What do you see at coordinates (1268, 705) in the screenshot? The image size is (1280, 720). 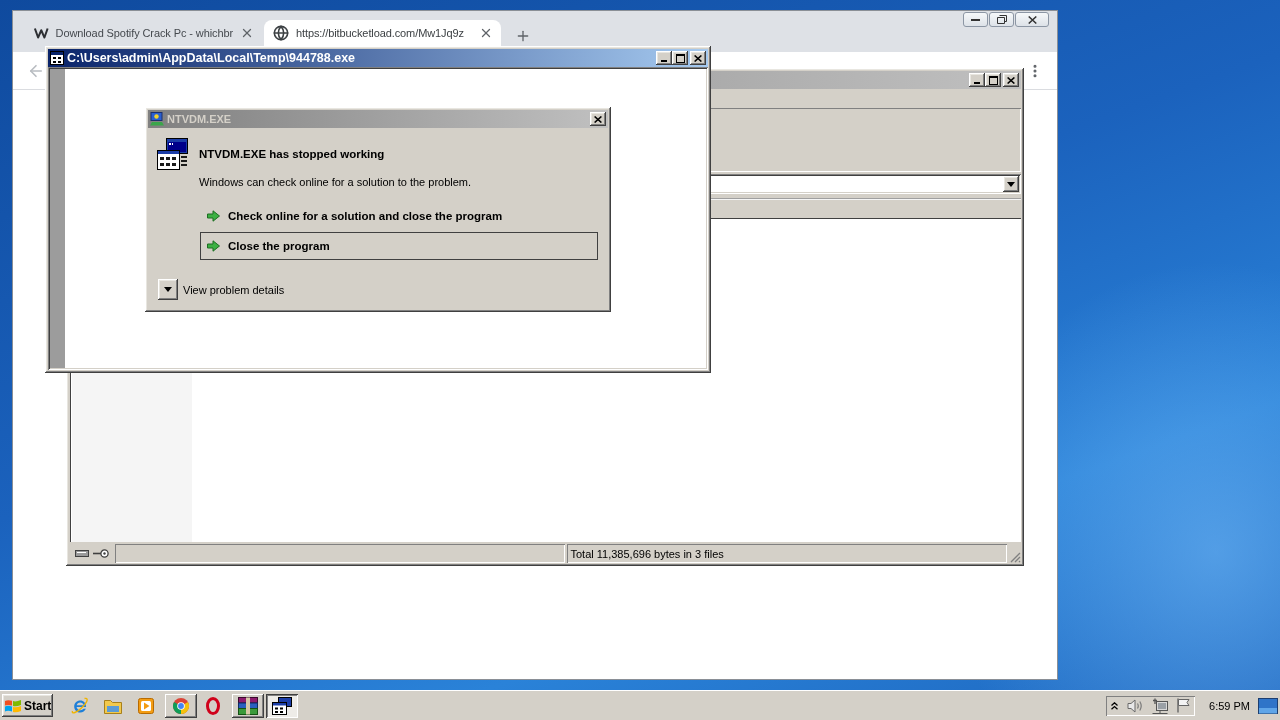 I see `screen-icon` at bounding box center [1268, 705].